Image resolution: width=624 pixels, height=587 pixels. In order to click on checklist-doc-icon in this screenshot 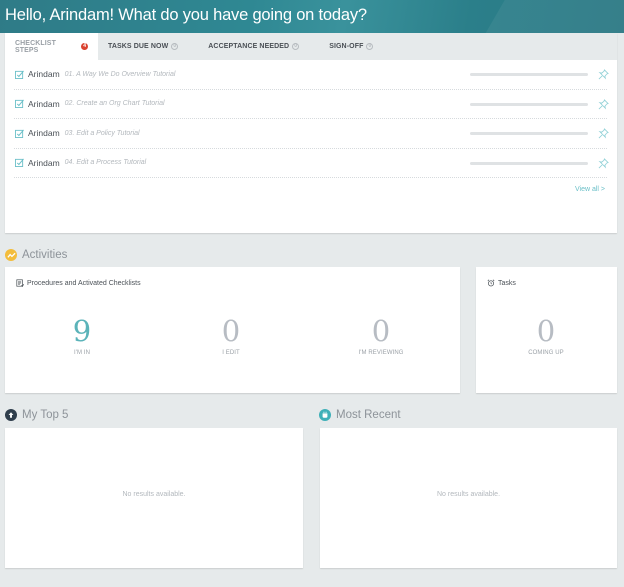, I will do `click(20, 283)`.